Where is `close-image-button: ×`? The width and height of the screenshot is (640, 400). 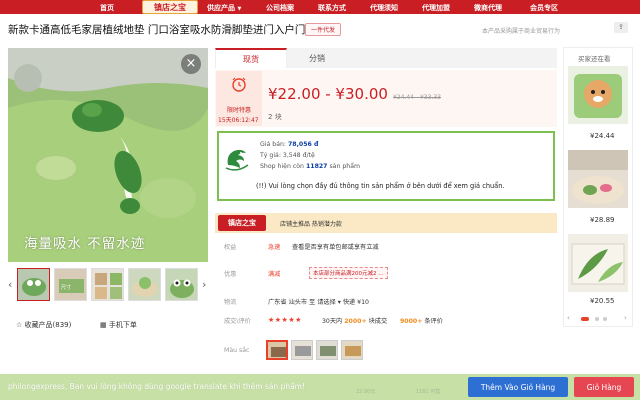 close-image-button: × is located at coordinates (191, 64).